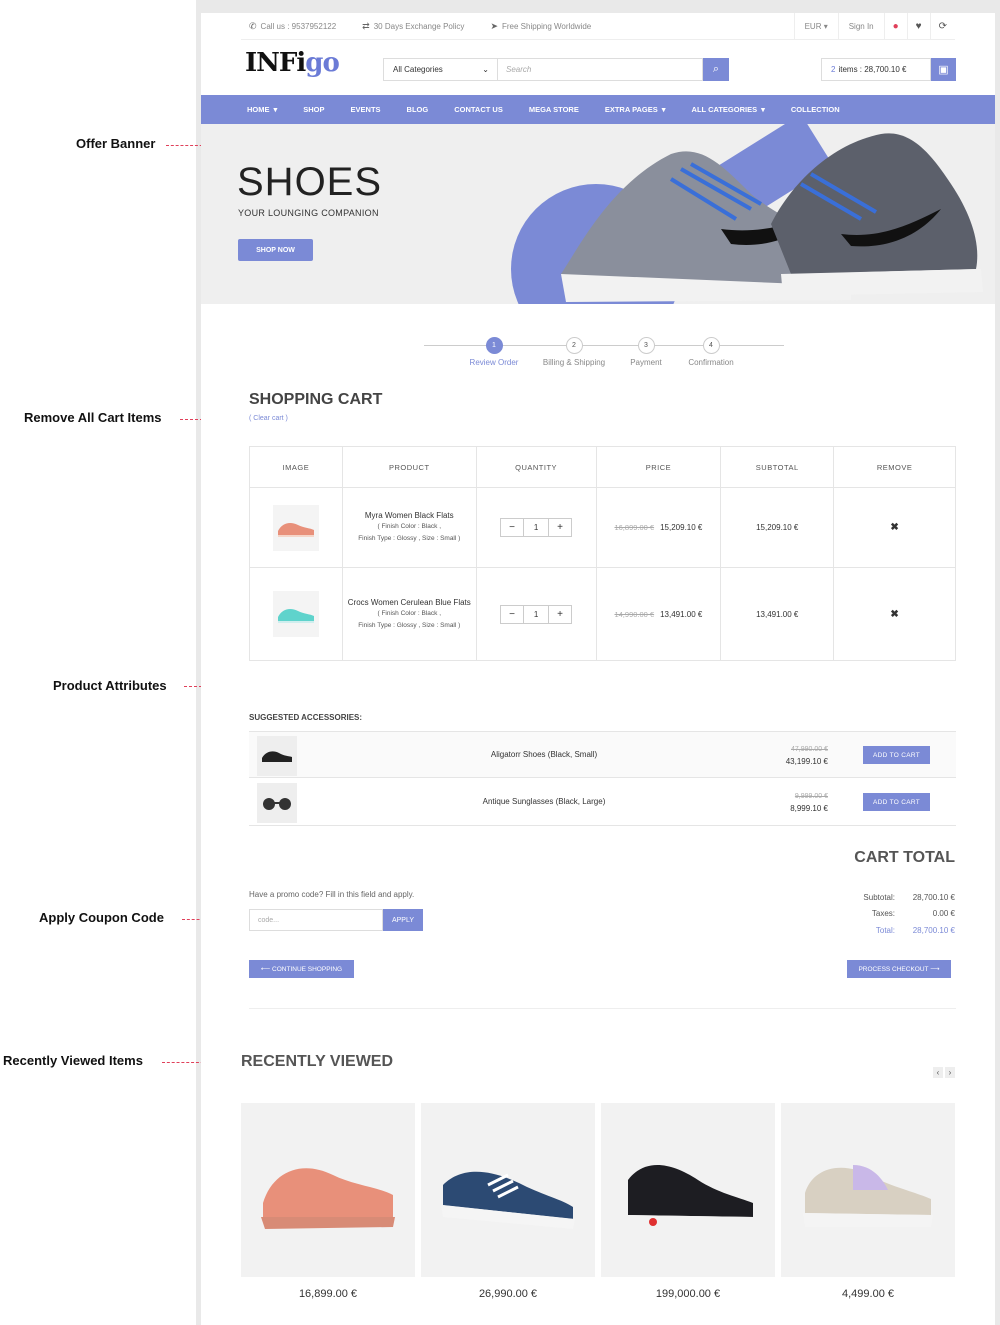  Describe the element at coordinates (322, 63) in the screenshot. I see `logo-accent-text: go` at that location.